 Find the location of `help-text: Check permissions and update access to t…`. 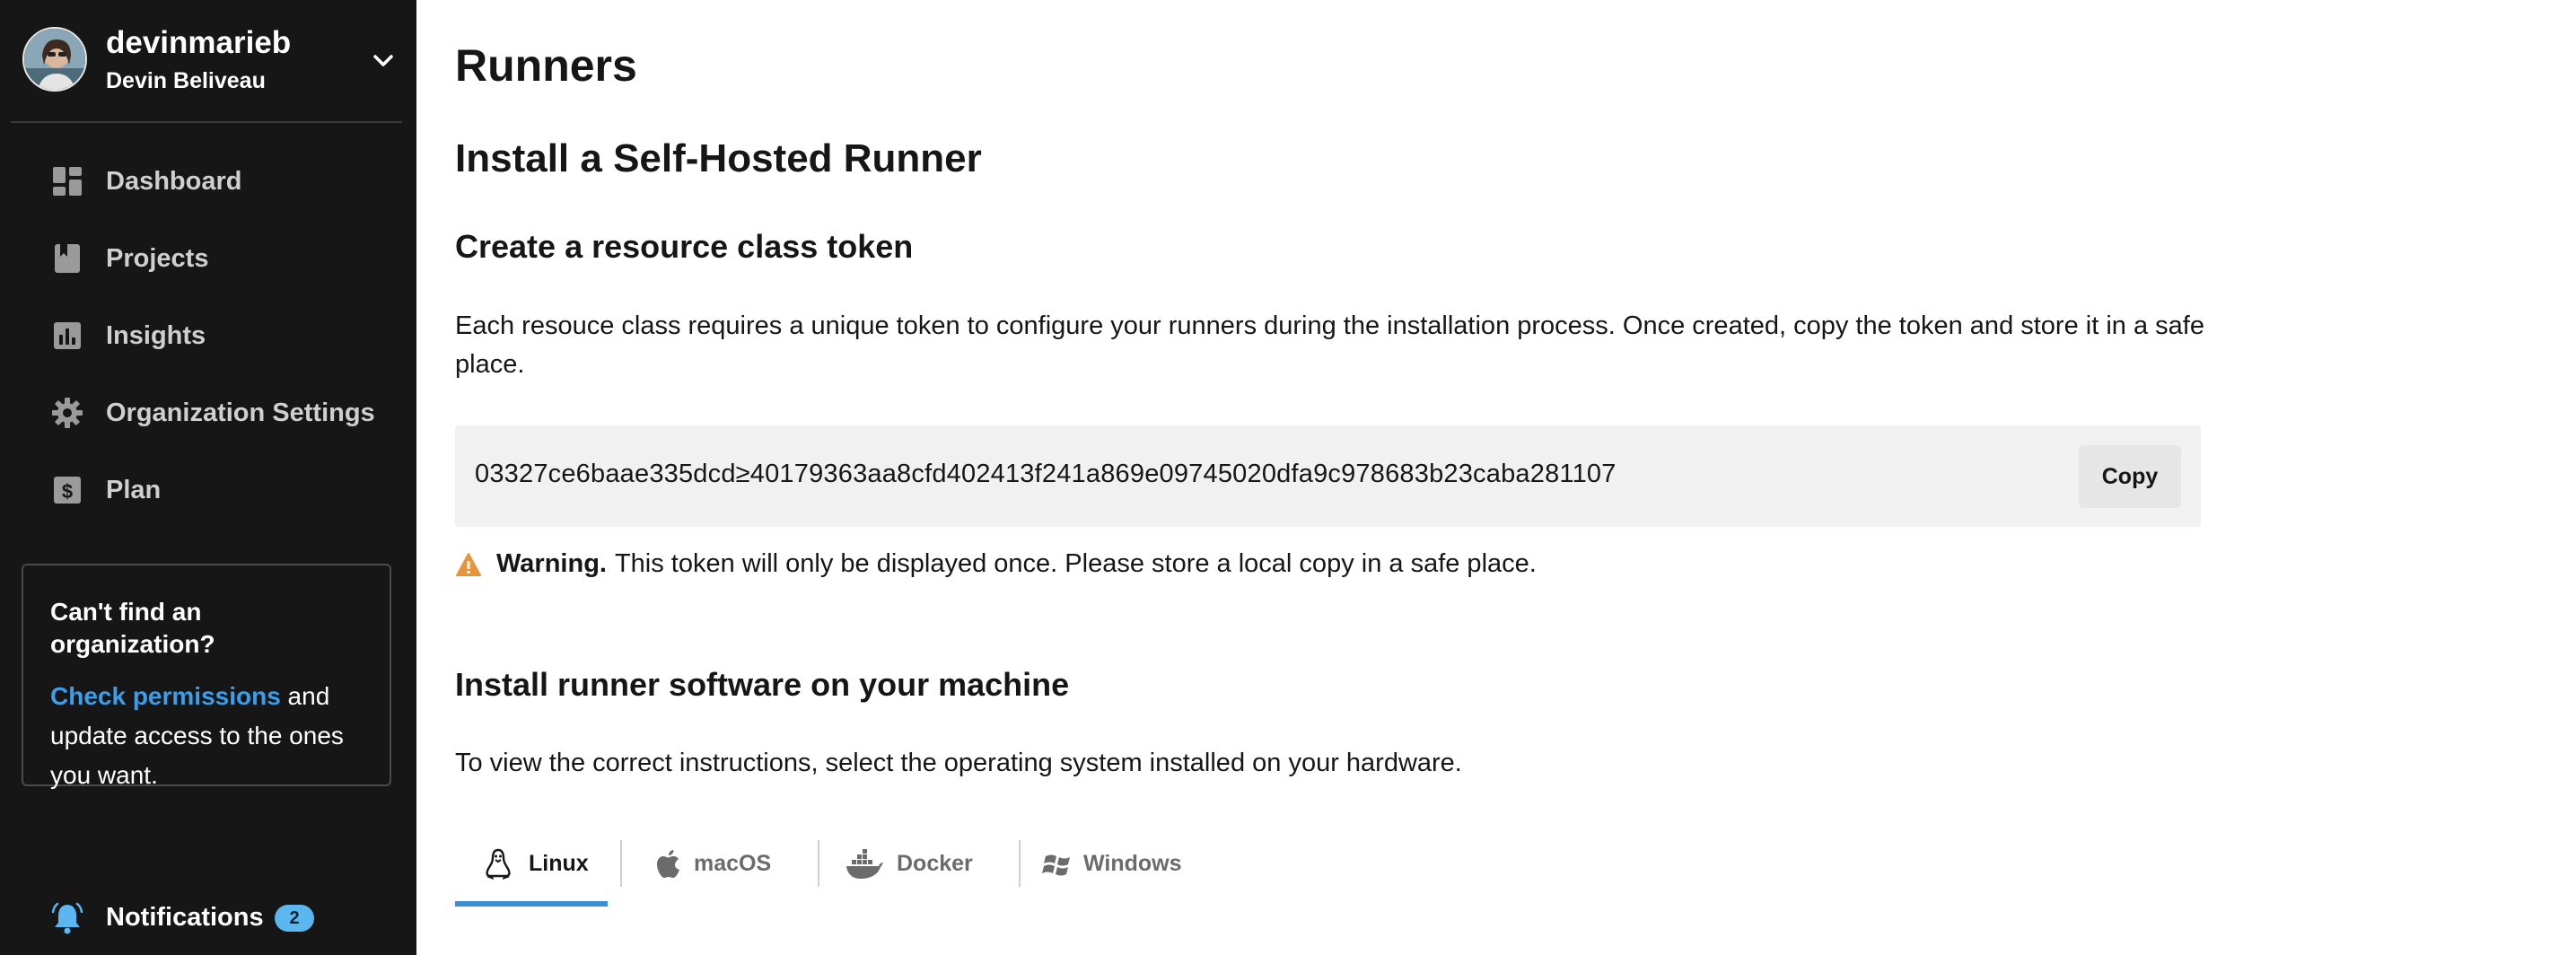

help-text: Check permissions and update access to t… is located at coordinates (206, 736).